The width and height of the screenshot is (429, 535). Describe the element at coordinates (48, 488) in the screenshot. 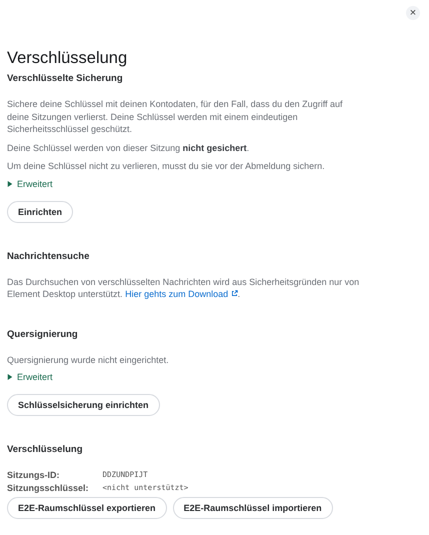

I see `info-label: Sitzungsschlüssel:` at that location.